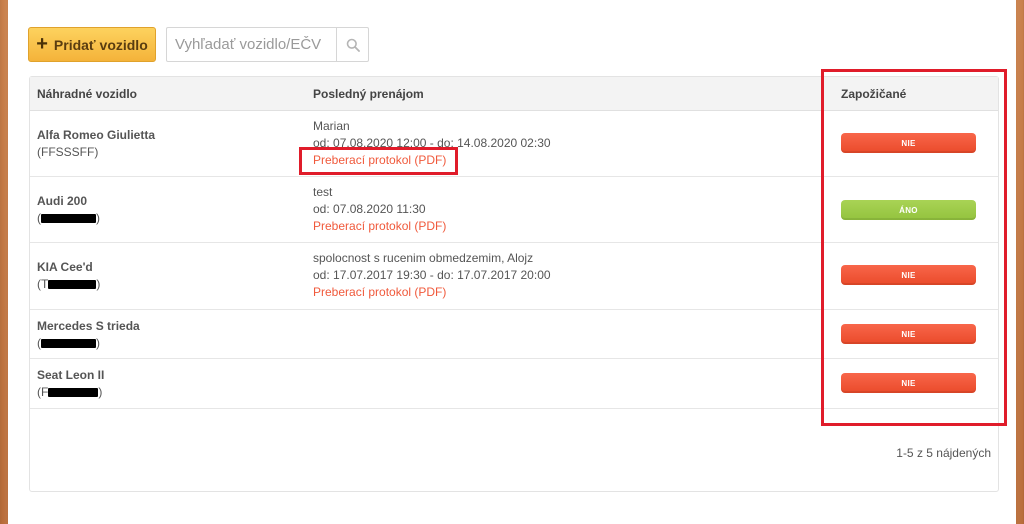 This screenshot has height=524, width=1024. I want to click on status-badge: ÁNO, so click(908, 210).